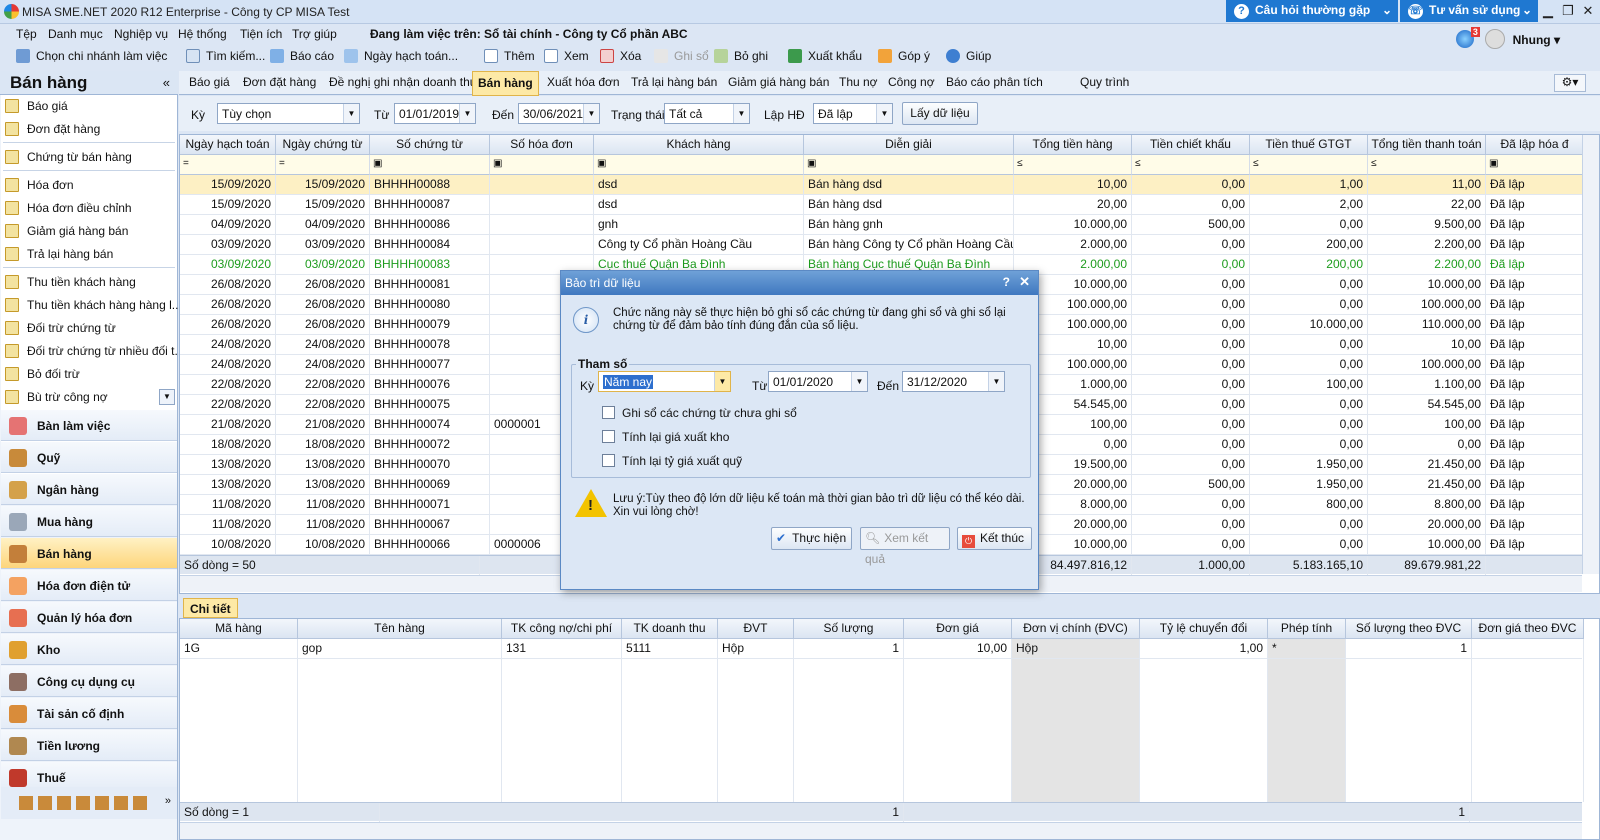 This screenshot has width=1600, height=840. What do you see at coordinates (210, 608) in the screenshot?
I see `tab-detail: Chi tiết` at bounding box center [210, 608].